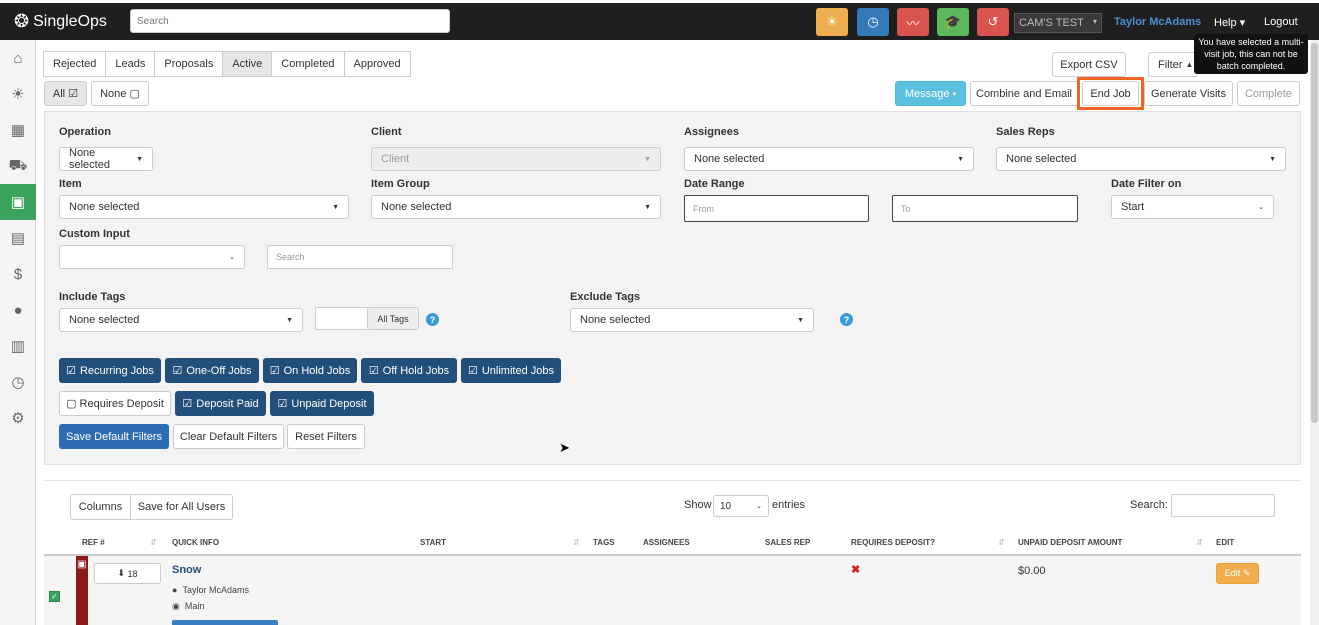  I want to click on sun-icon: ☀, so click(18, 94).